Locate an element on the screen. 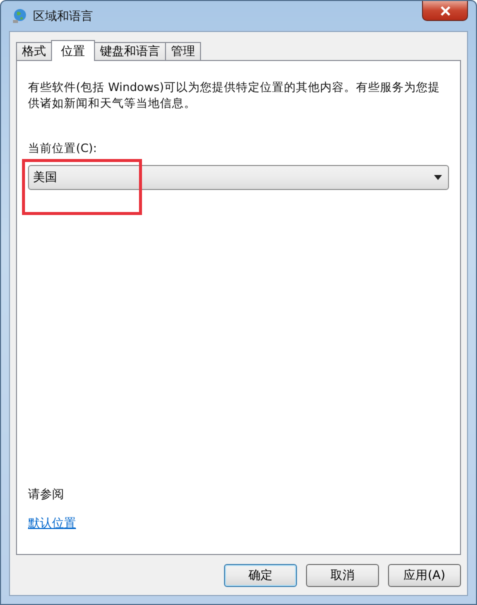 This screenshot has width=477, height=605. tab: 键盘和语言 is located at coordinates (130, 51).